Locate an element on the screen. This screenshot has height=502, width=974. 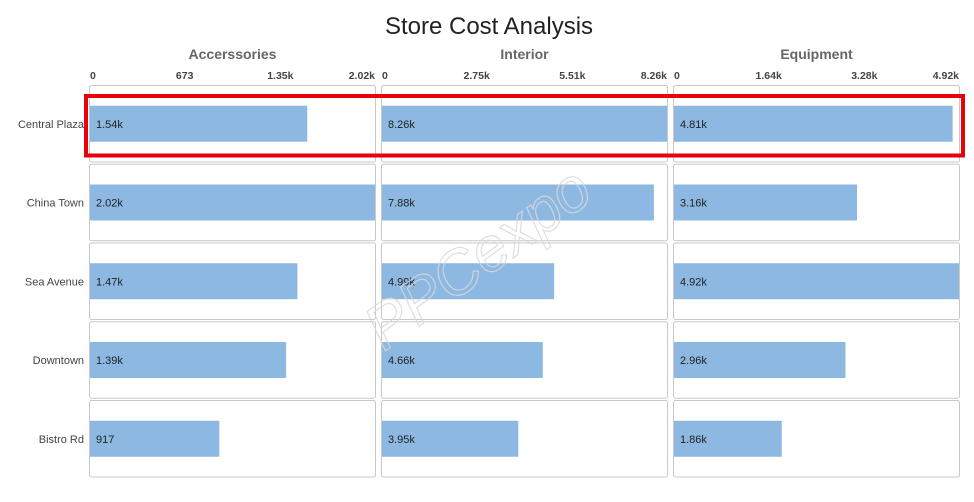
tick-label-interior-1: 2.75k is located at coordinates (477, 76).